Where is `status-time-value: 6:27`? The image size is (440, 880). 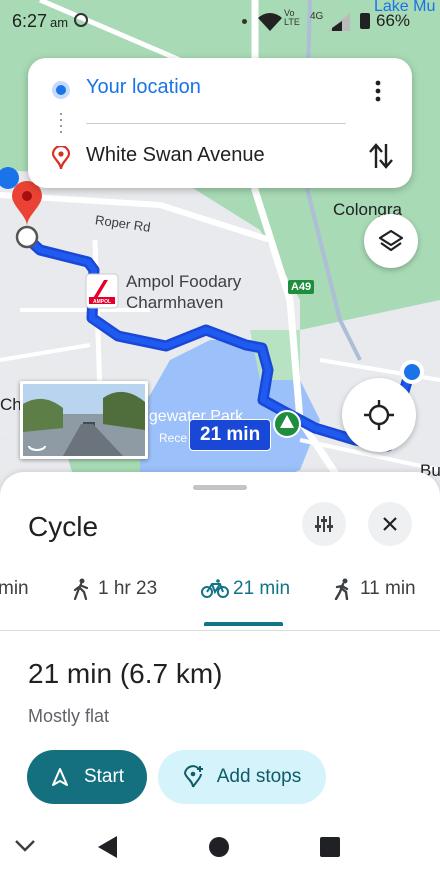
status-time-value: 6:27 is located at coordinates (30, 21).